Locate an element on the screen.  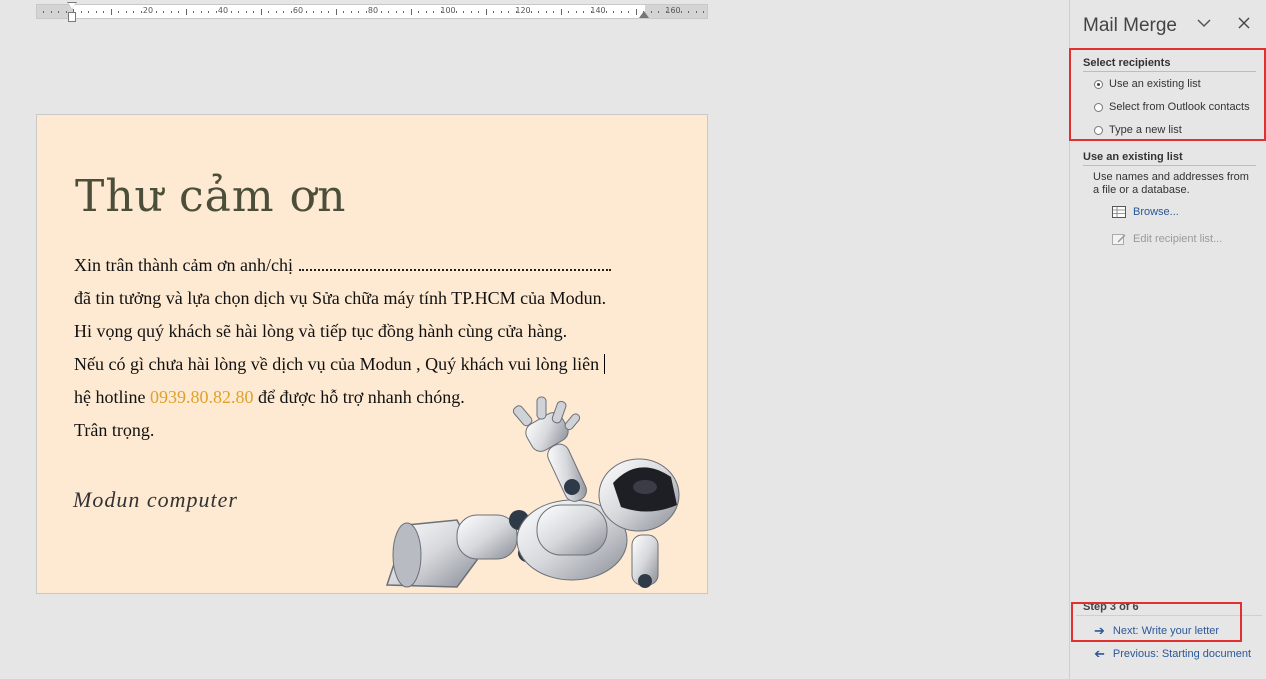
edit-list-icon is located at coordinates (1119, 239).